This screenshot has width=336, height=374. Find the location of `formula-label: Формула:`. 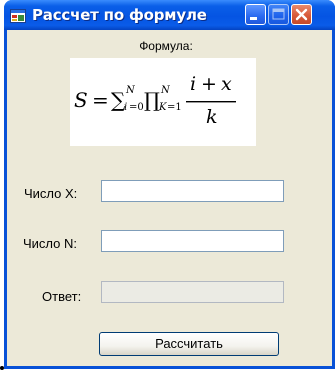

formula-label: Формула: is located at coordinates (166, 46).